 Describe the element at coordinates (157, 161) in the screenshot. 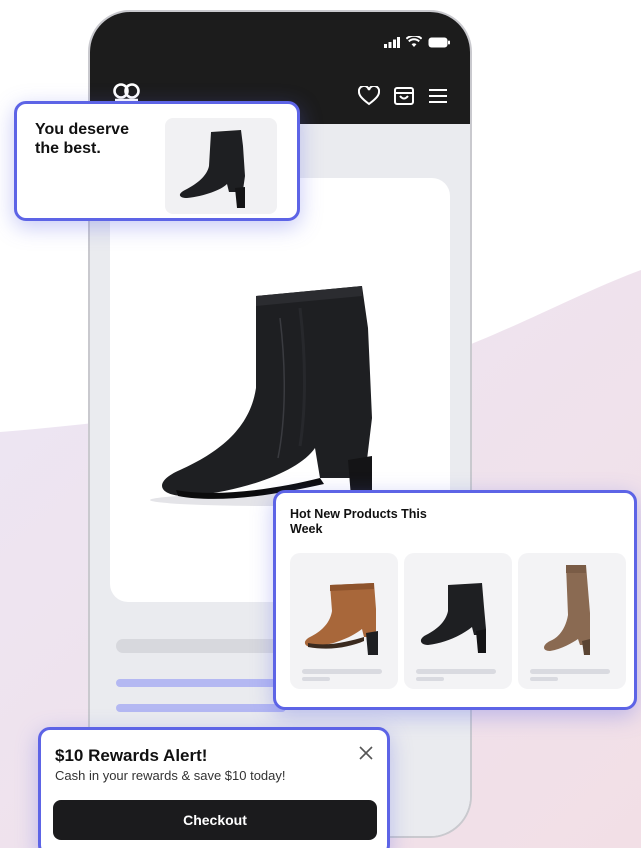

I see `promo-popup: You deserve the best.` at that location.